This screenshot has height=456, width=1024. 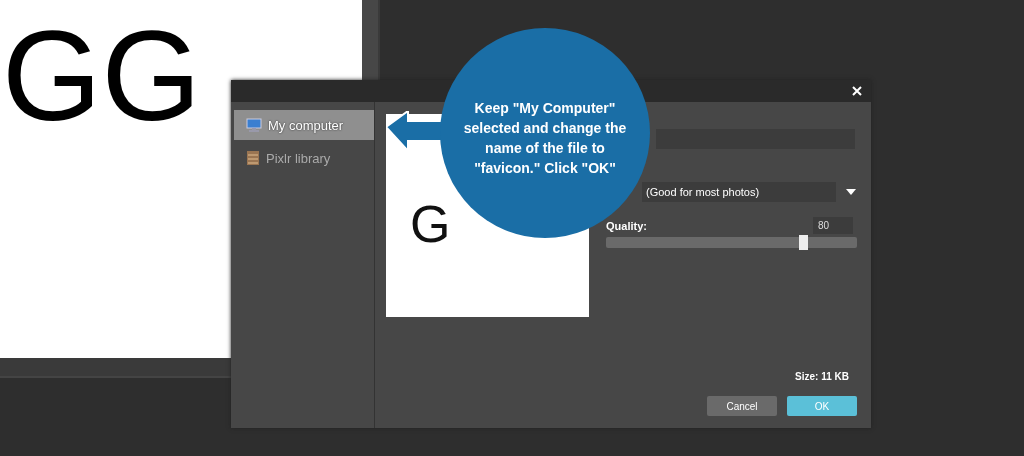 I want to click on dropdown-arrow-icon, so click(x=851, y=192).